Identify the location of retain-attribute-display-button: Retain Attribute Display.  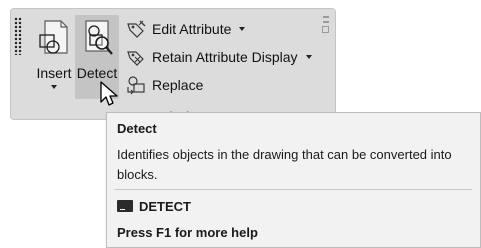
(223, 57).